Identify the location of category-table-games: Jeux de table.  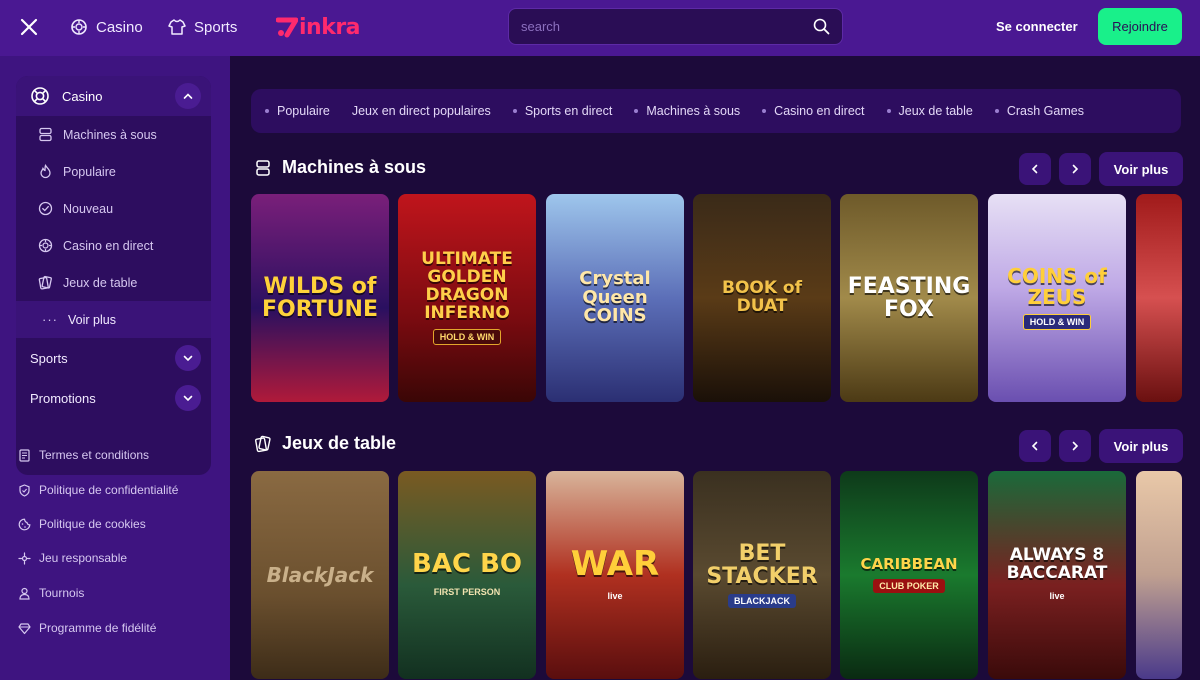
(929, 111).